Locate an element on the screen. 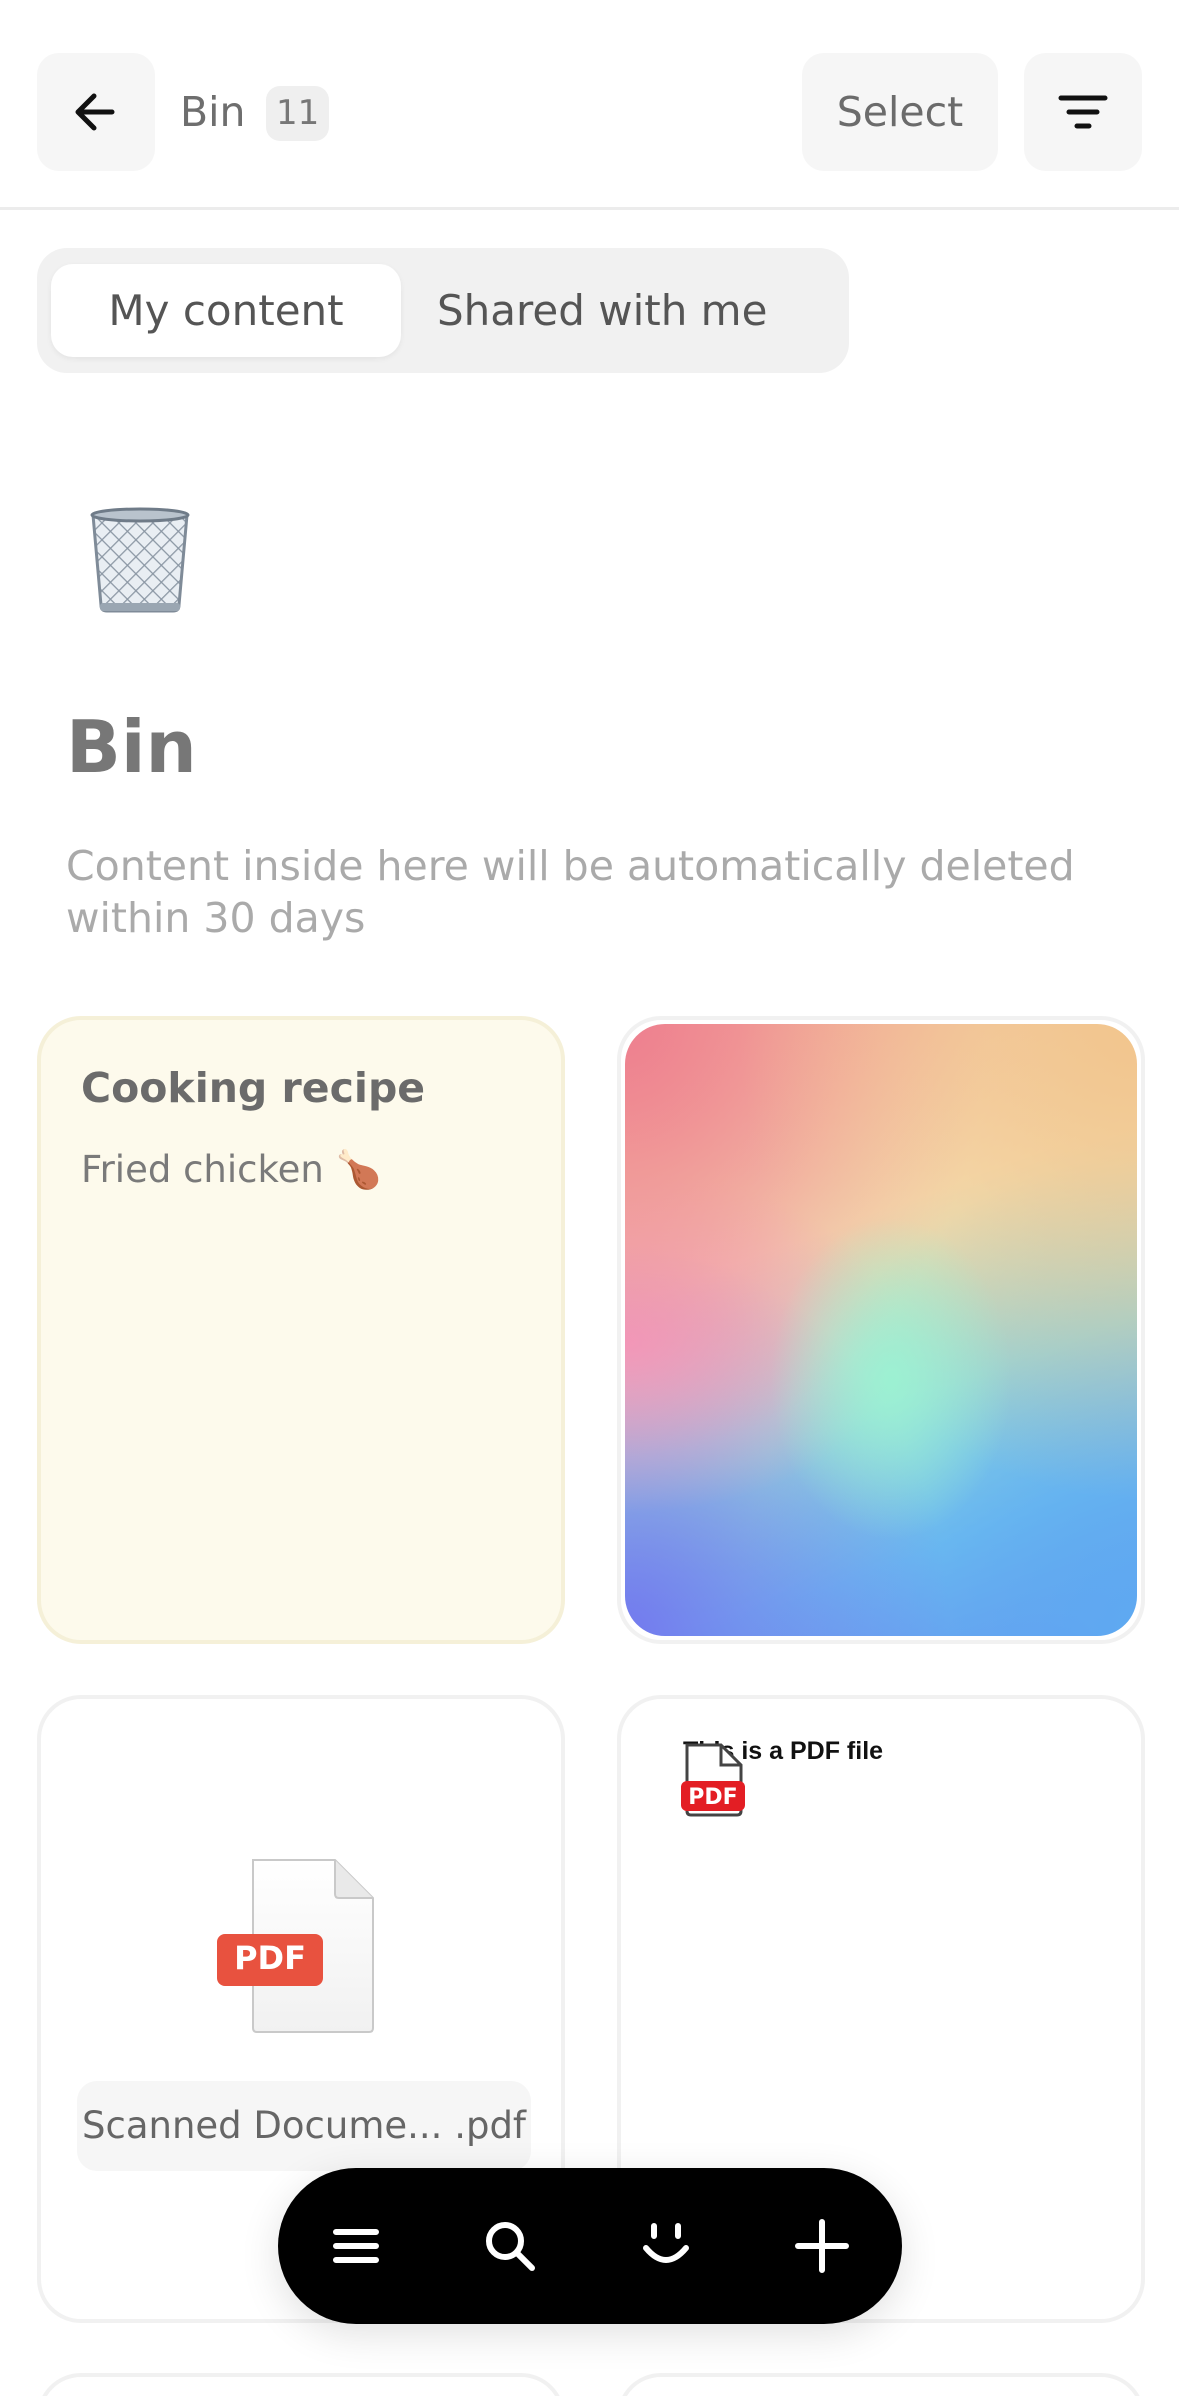 The image size is (1179, 2396). add-button is located at coordinates (822, 2246).